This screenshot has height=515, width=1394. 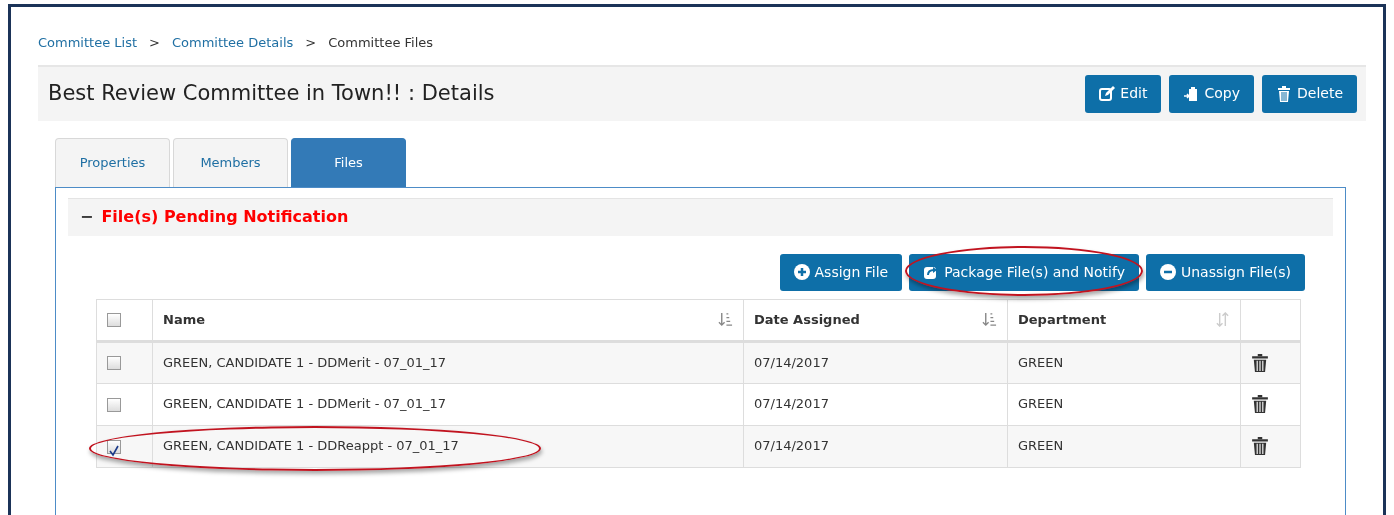 I want to click on delete-button: Delete, so click(x=1309, y=93).